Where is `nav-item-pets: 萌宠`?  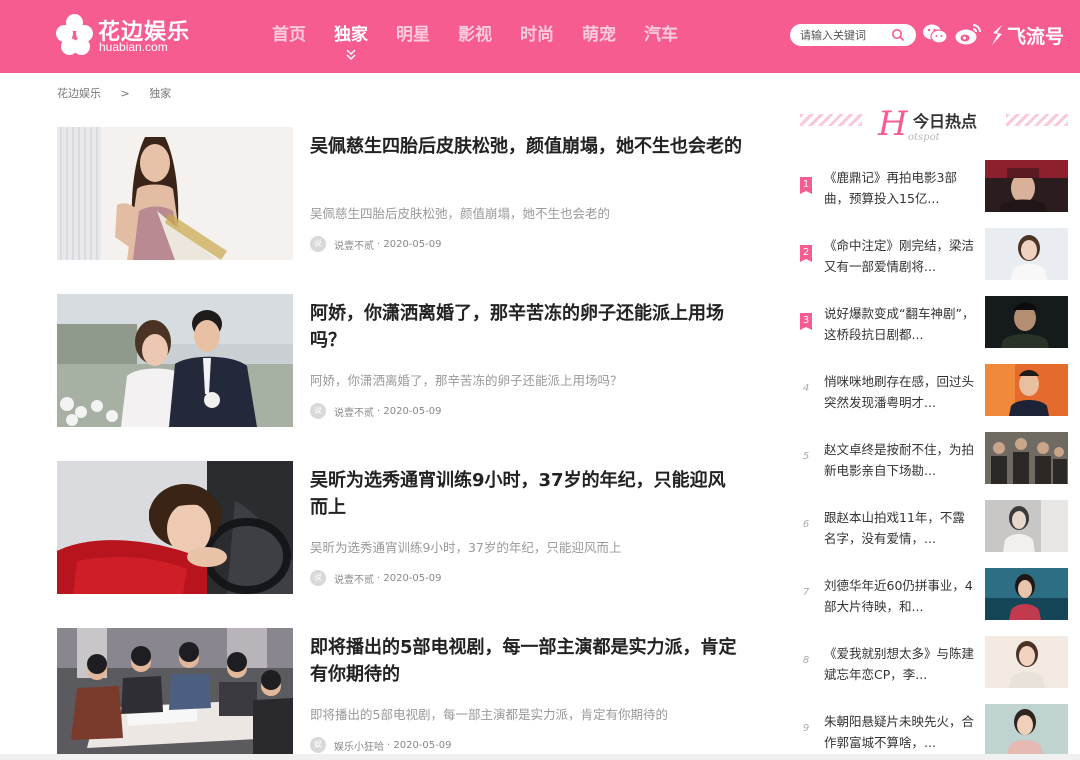 nav-item-pets: 萌宠 is located at coordinates (599, 36).